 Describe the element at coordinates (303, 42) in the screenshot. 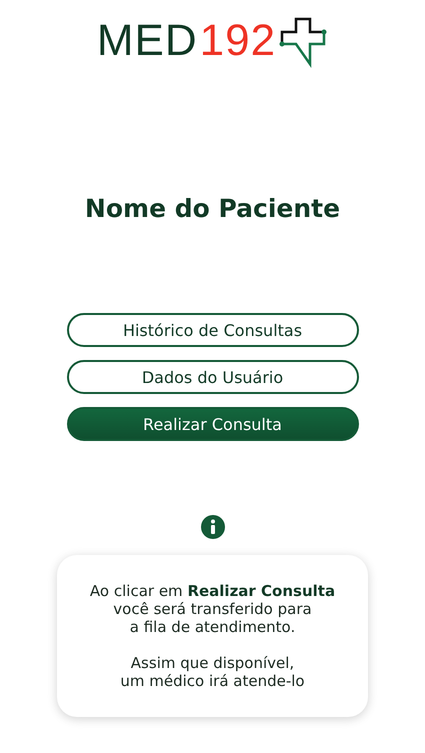

I see `cross-chat-icon` at that location.